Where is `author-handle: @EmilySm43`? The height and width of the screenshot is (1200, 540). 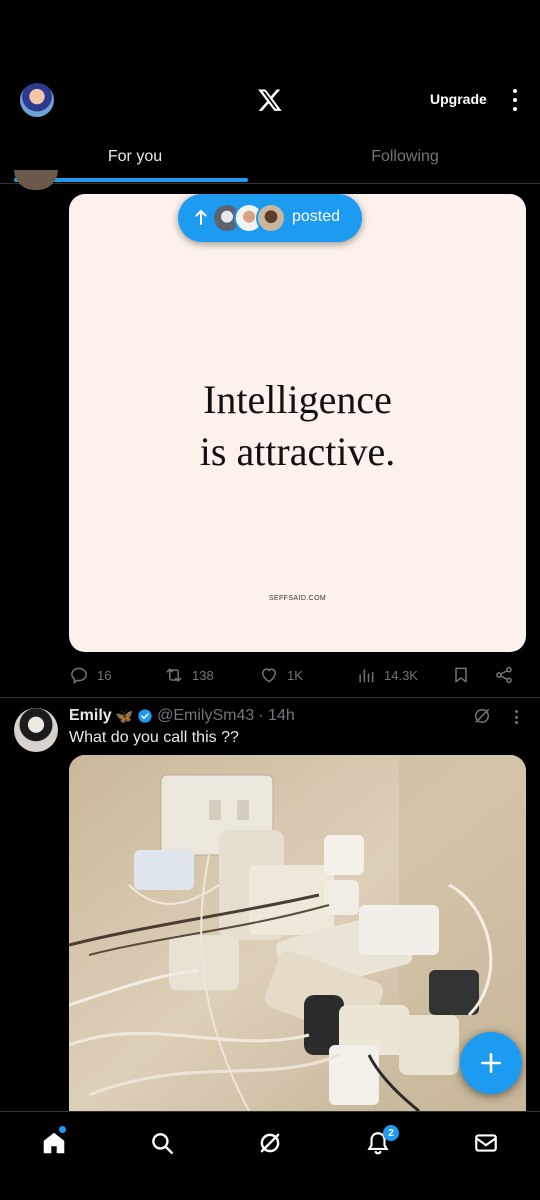
author-handle: @EmilySm43 is located at coordinates (205, 716).